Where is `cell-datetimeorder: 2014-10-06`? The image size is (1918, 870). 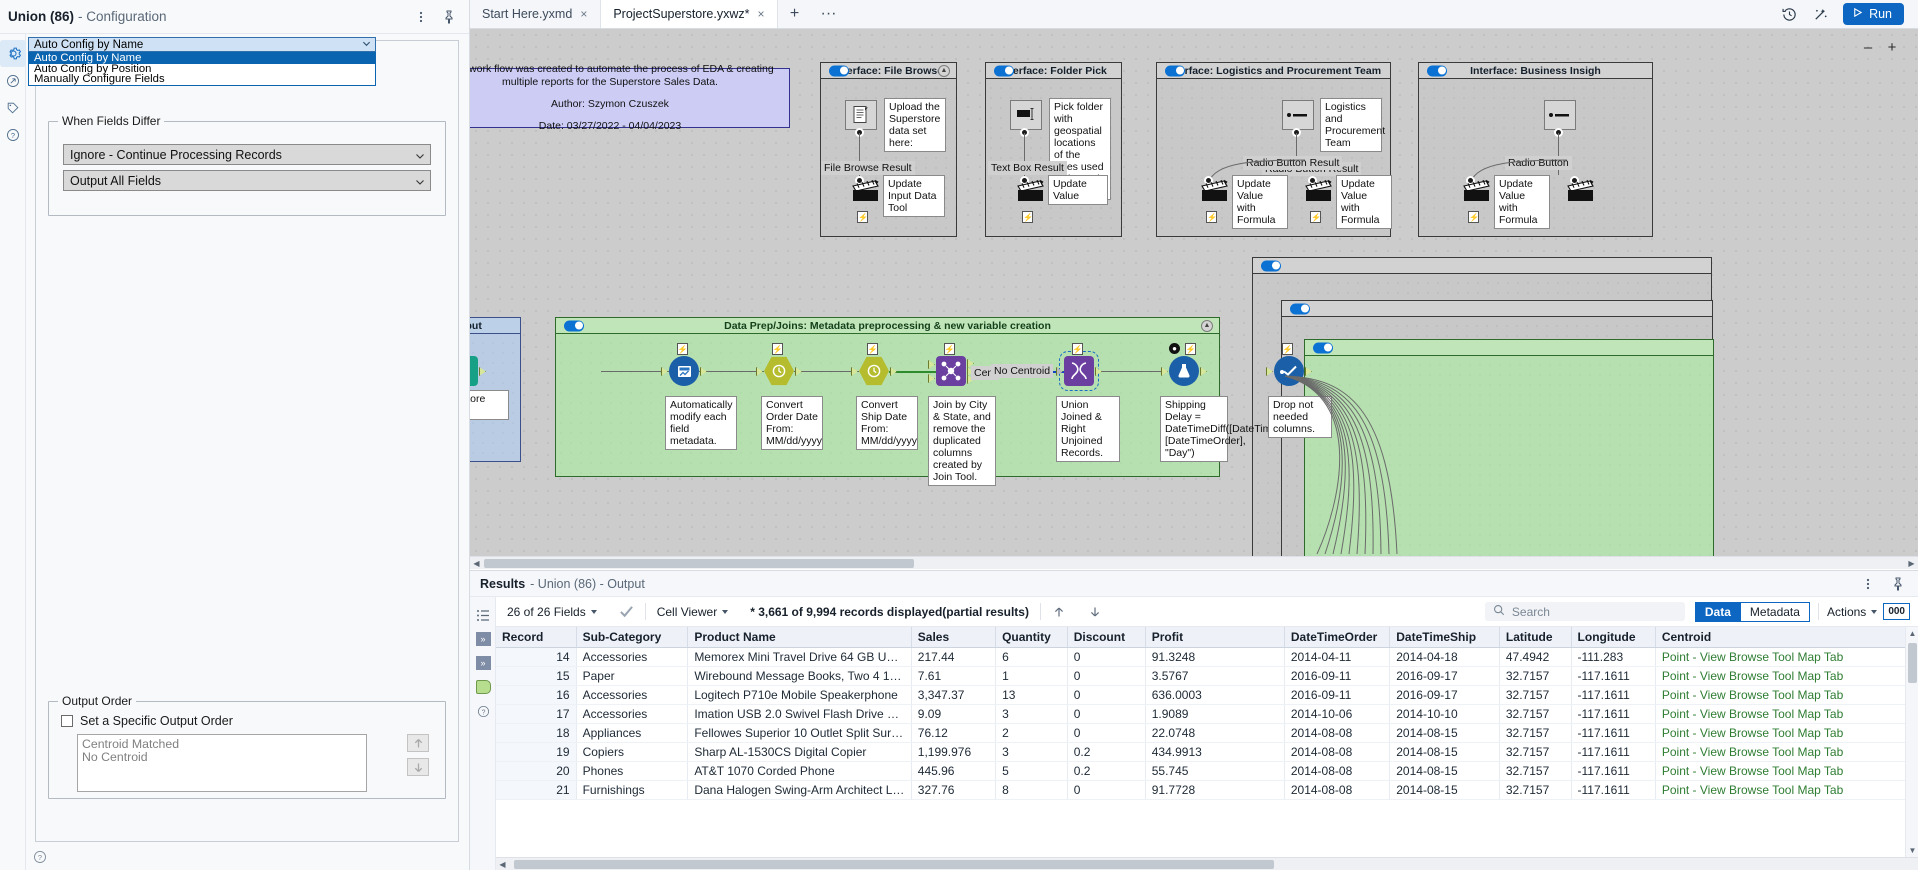 cell-datetimeorder: 2014-10-06 is located at coordinates (1337, 714).